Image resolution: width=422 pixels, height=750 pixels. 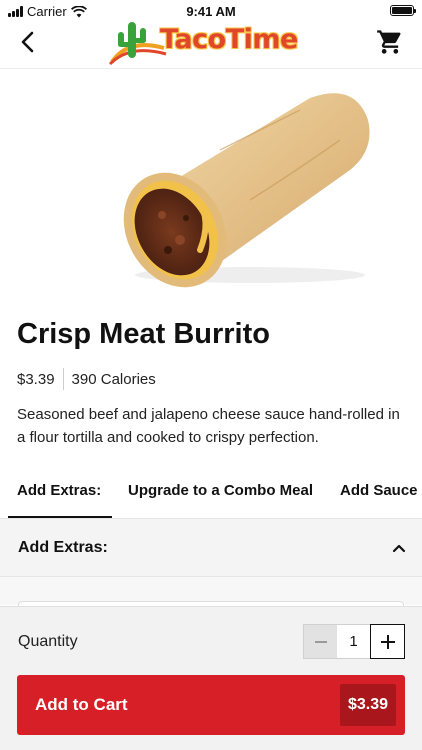 I want to click on back-button, so click(x=28, y=42).